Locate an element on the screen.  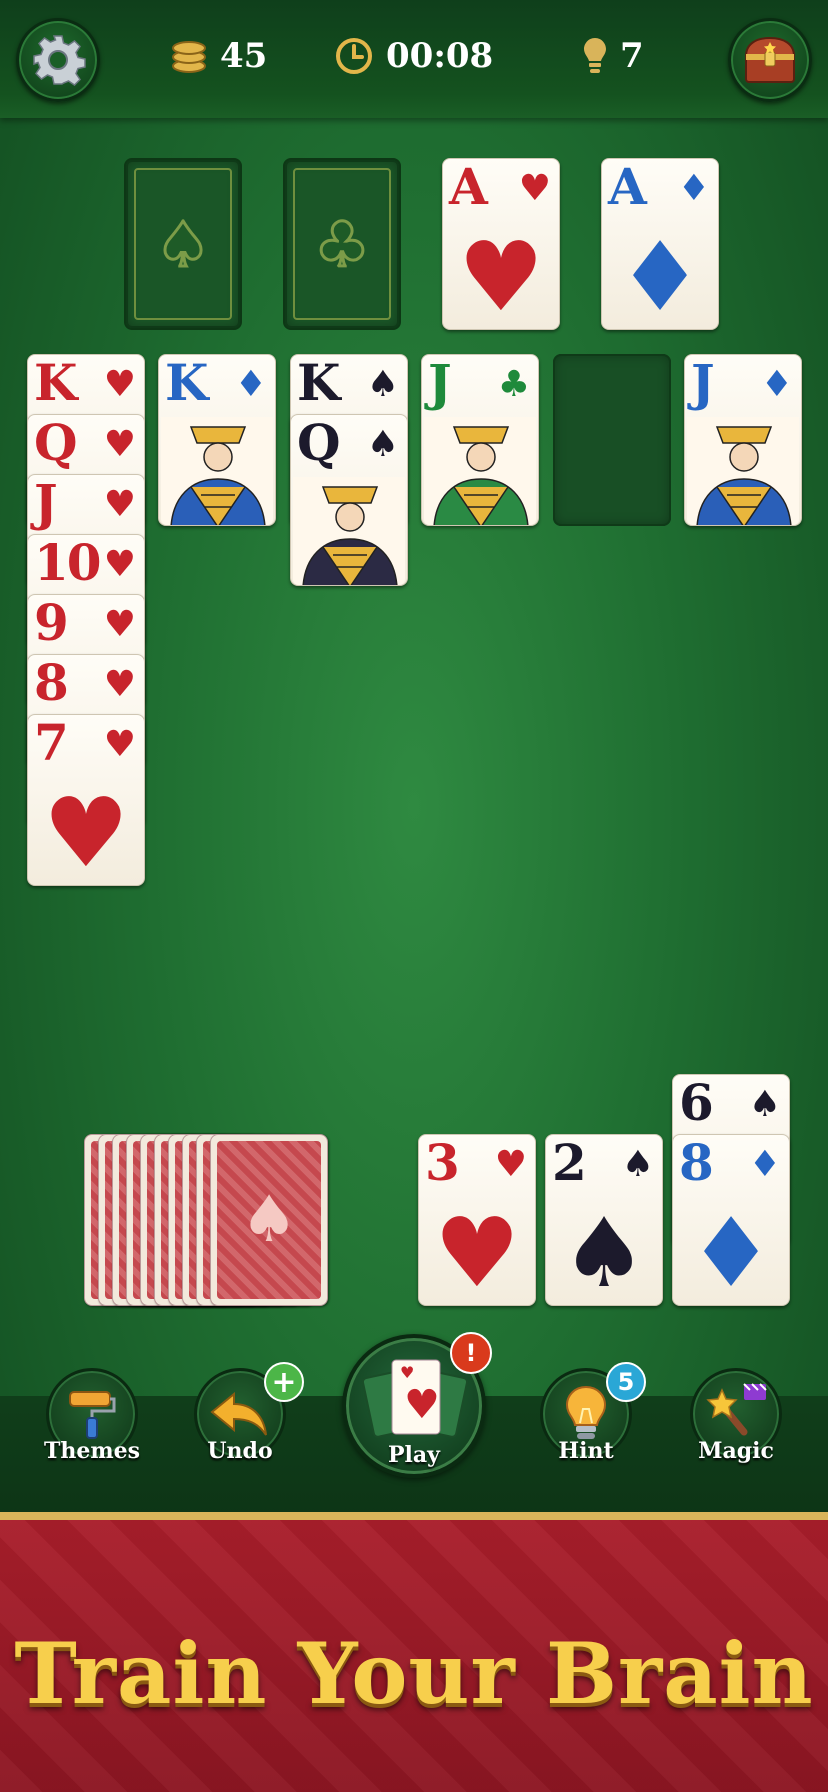
treasure-chest-icon is located at coordinates (770, 59).